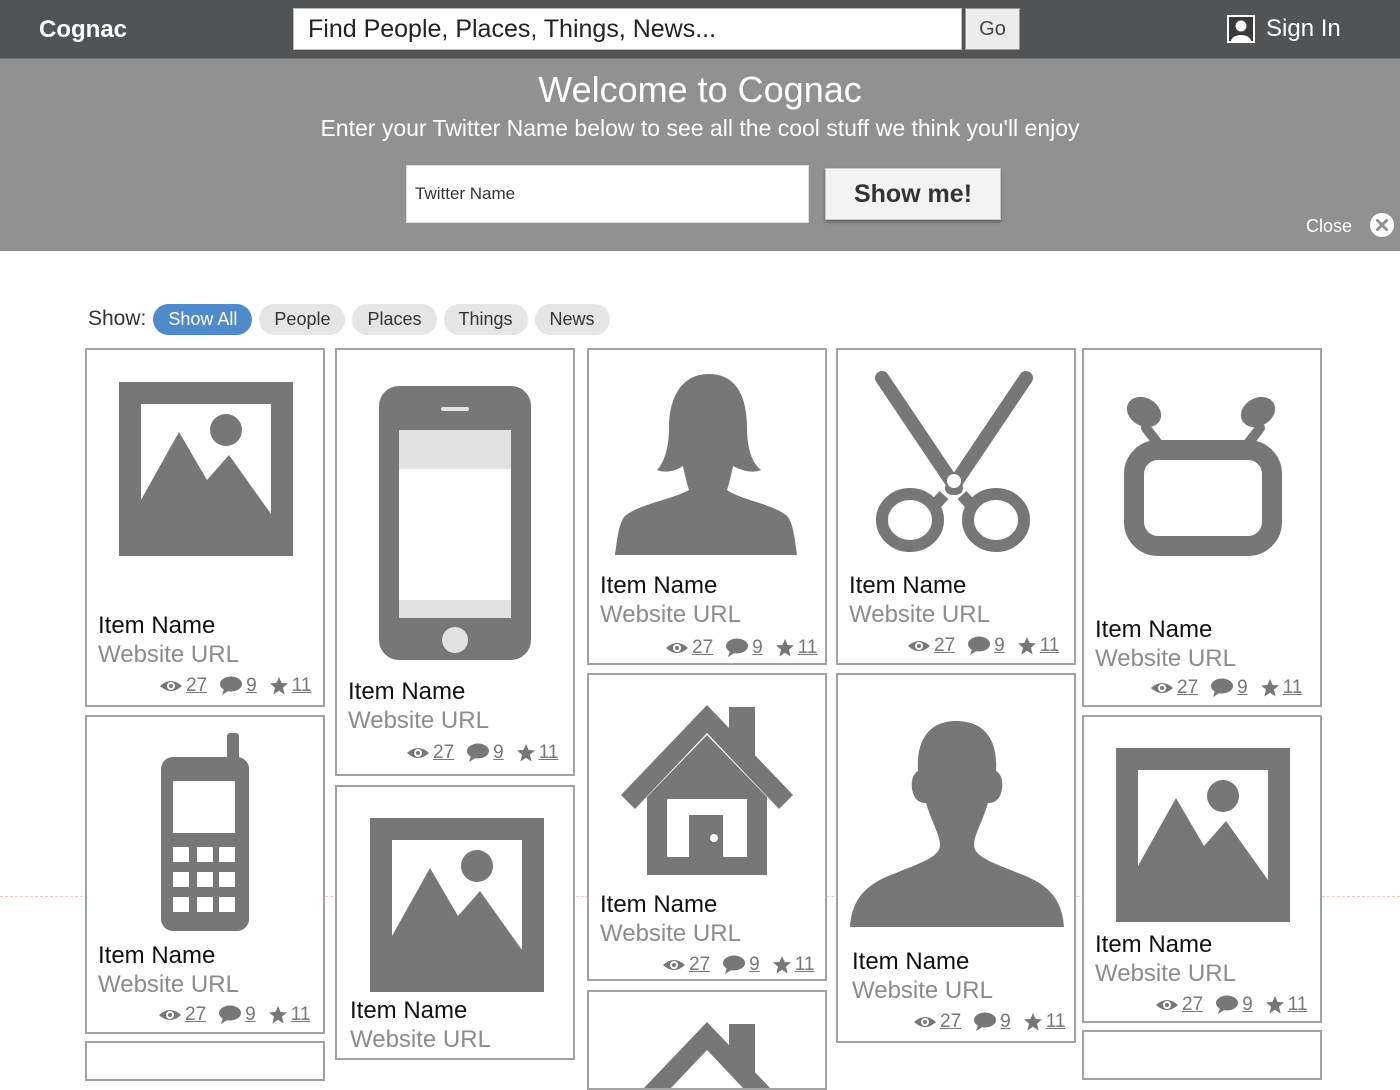 This screenshot has width=1400, height=1090. Describe the element at coordinates (485, 319) in the screenshot. I see `filter-things: Things` at that location.